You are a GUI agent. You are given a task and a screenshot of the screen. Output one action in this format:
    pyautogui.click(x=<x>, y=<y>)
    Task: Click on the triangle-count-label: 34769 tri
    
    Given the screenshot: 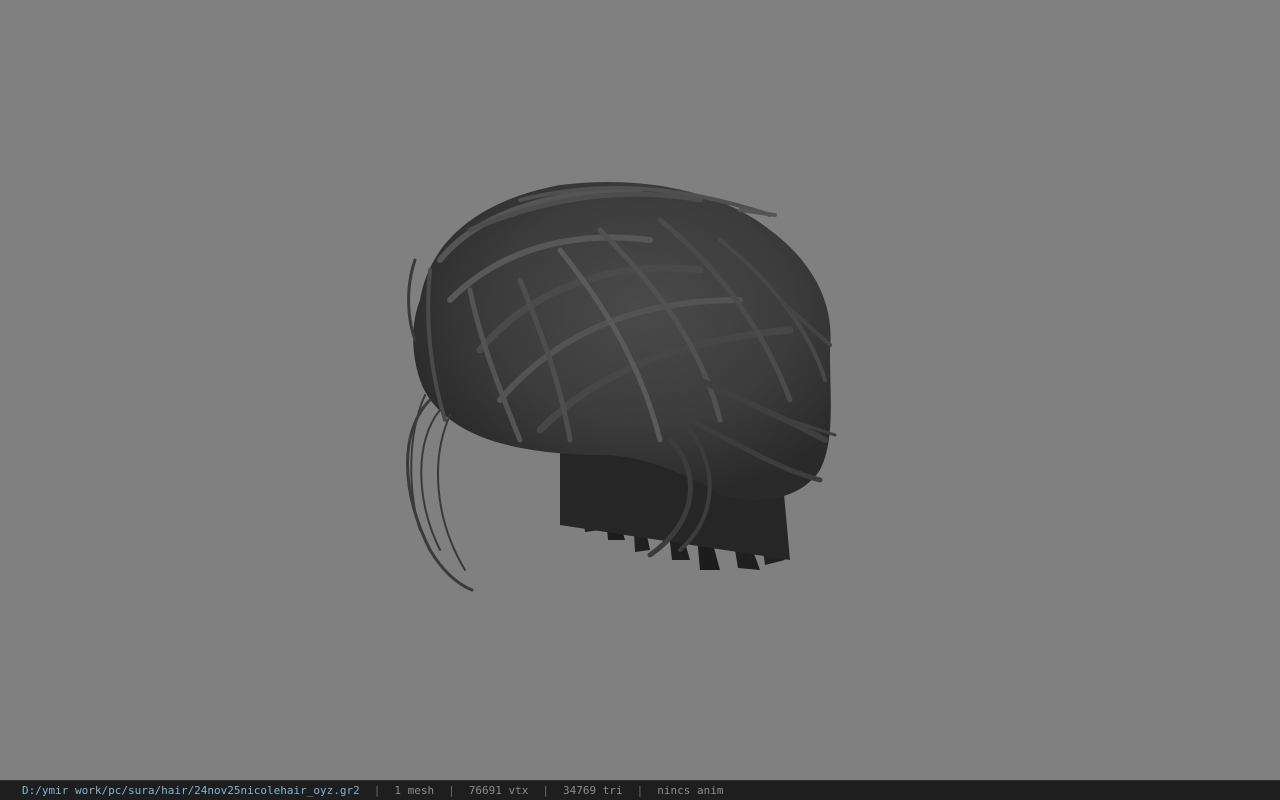 What is the action you would take?
    pyautogui.click(x=593, y=790)
    